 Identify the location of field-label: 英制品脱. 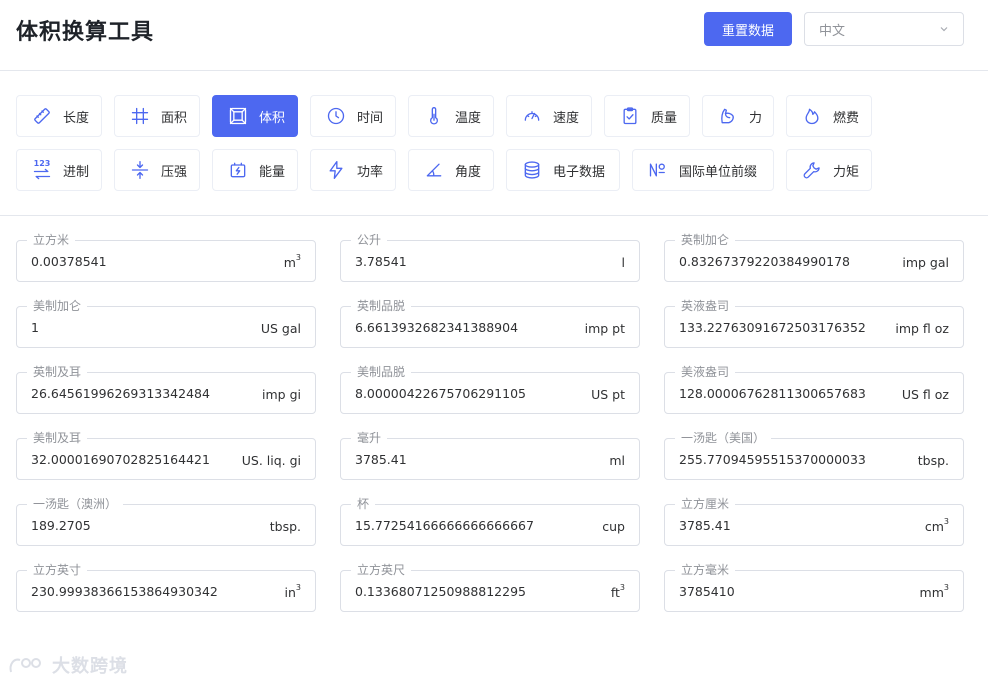
(381, 306).